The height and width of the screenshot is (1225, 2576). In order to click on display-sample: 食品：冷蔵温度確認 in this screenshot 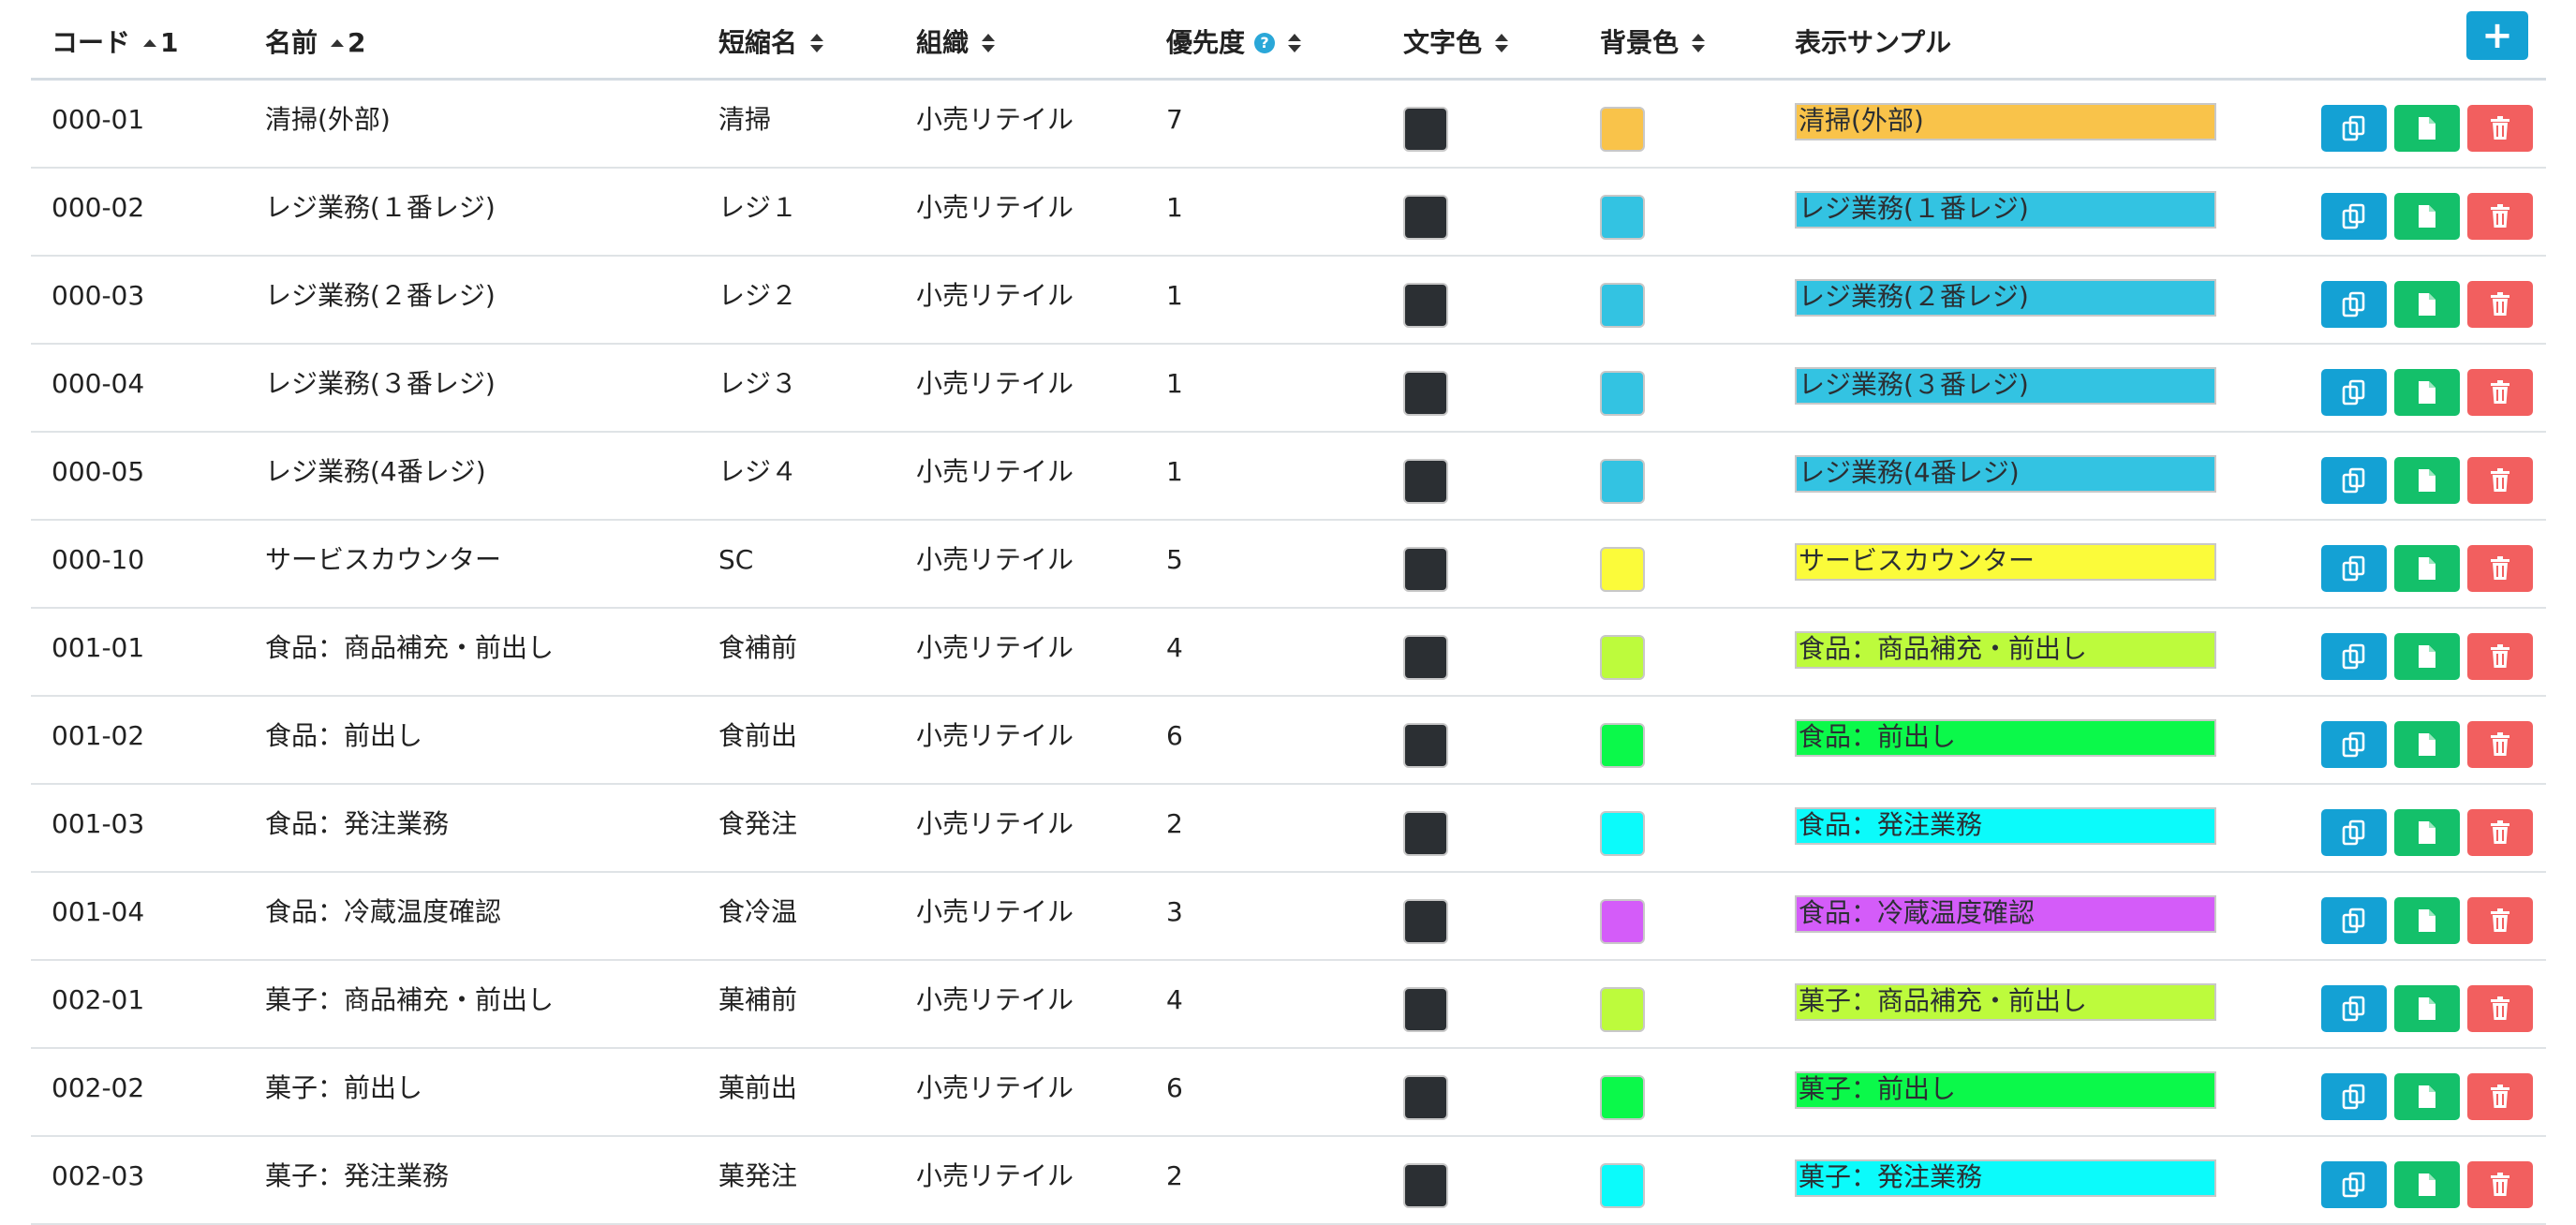, I will do `click(2005, 914)`.